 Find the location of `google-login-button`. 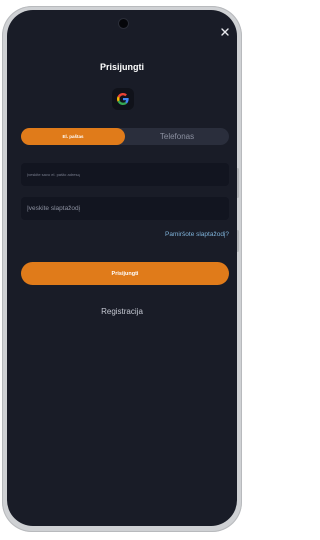

google-login-button is located at coordinates (123, 99).